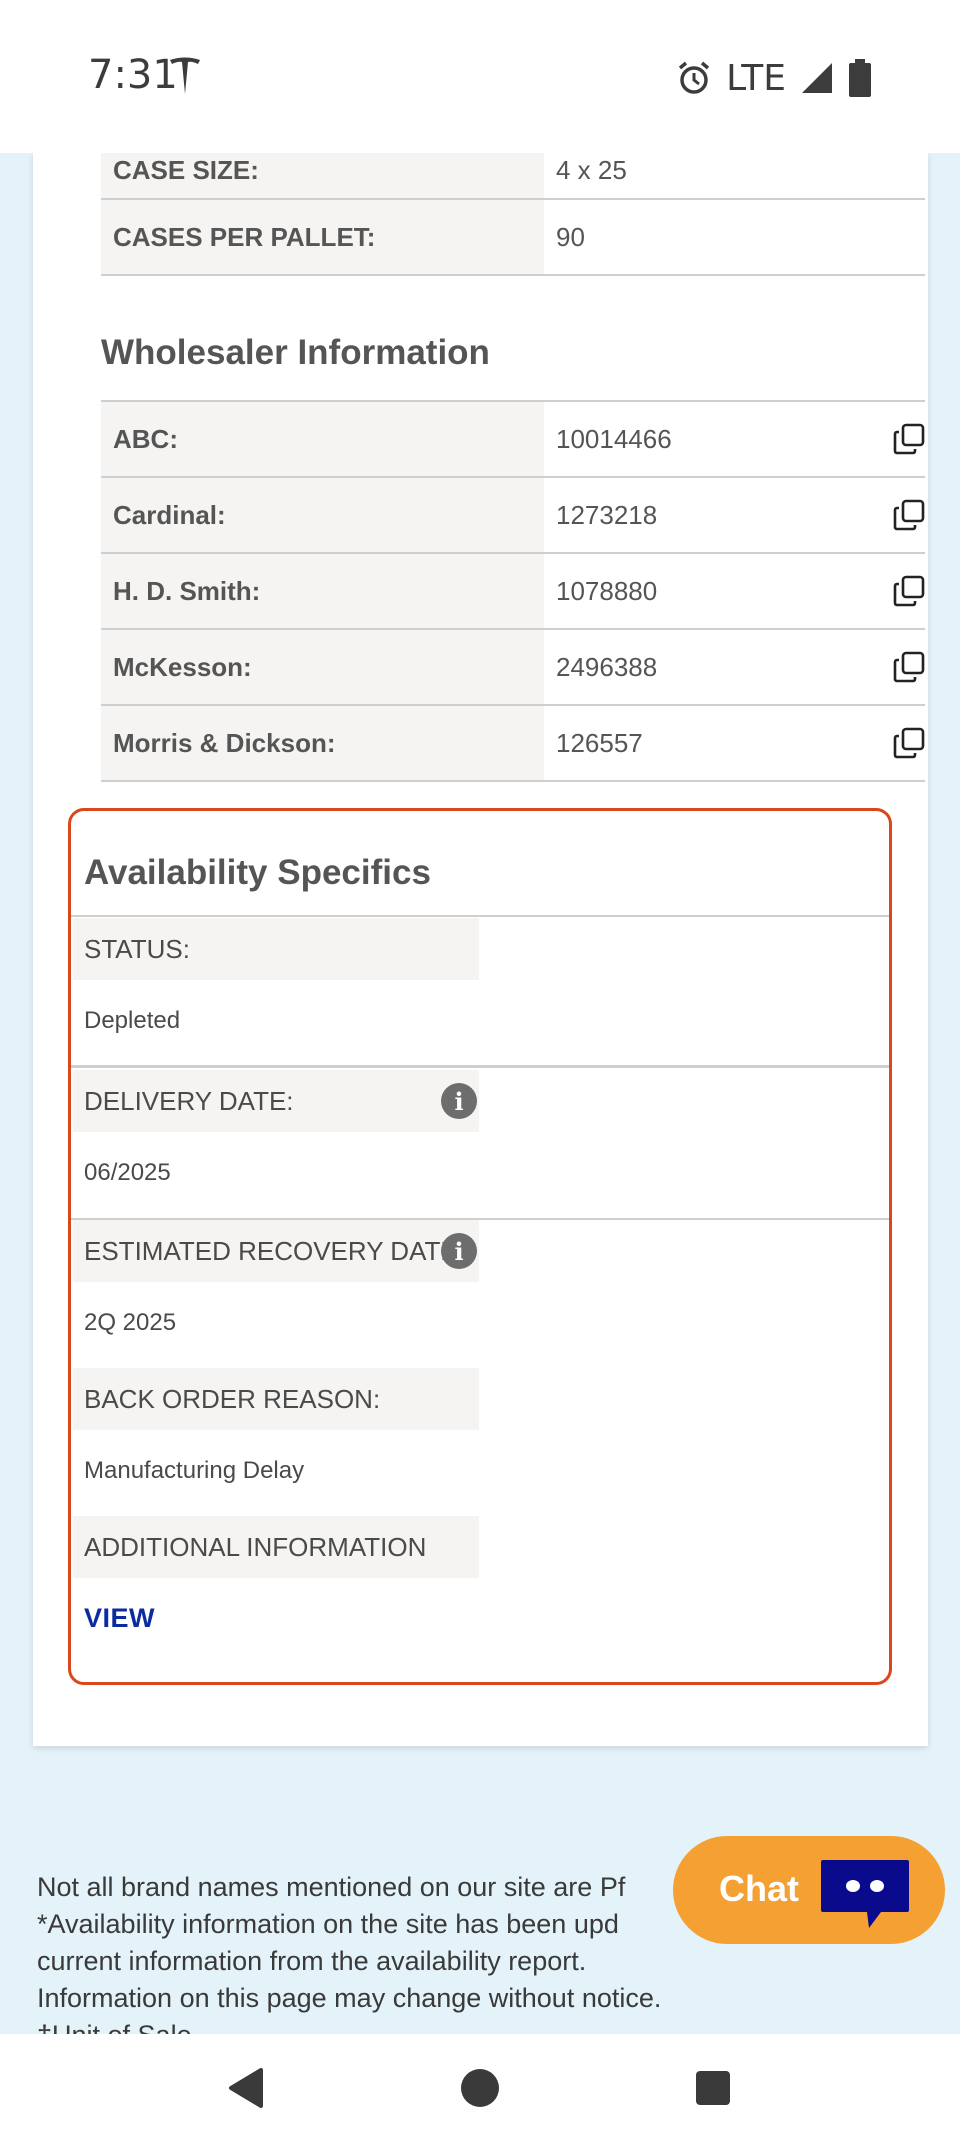  What do you see at coordinates (759, 1888) in the screenshot?
I see `chat-label: Chat` at bounding box center [759, 1888].